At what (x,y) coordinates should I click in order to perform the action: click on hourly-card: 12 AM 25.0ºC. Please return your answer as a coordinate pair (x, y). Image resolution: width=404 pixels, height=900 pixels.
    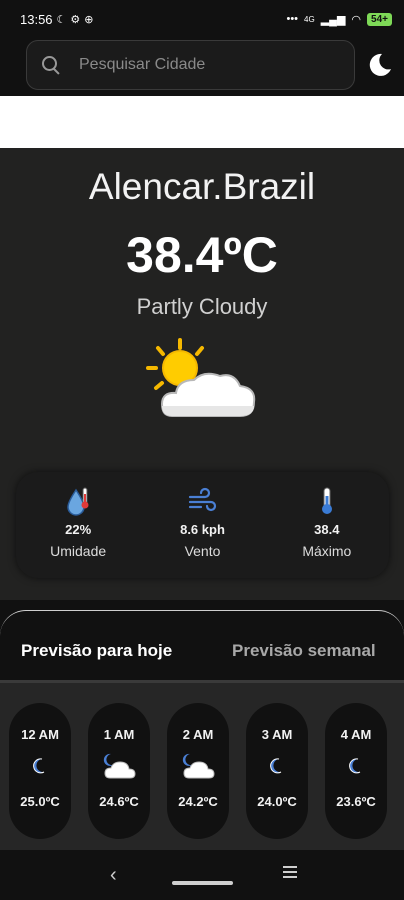
    Looking at the image, I should click on (40, 771).